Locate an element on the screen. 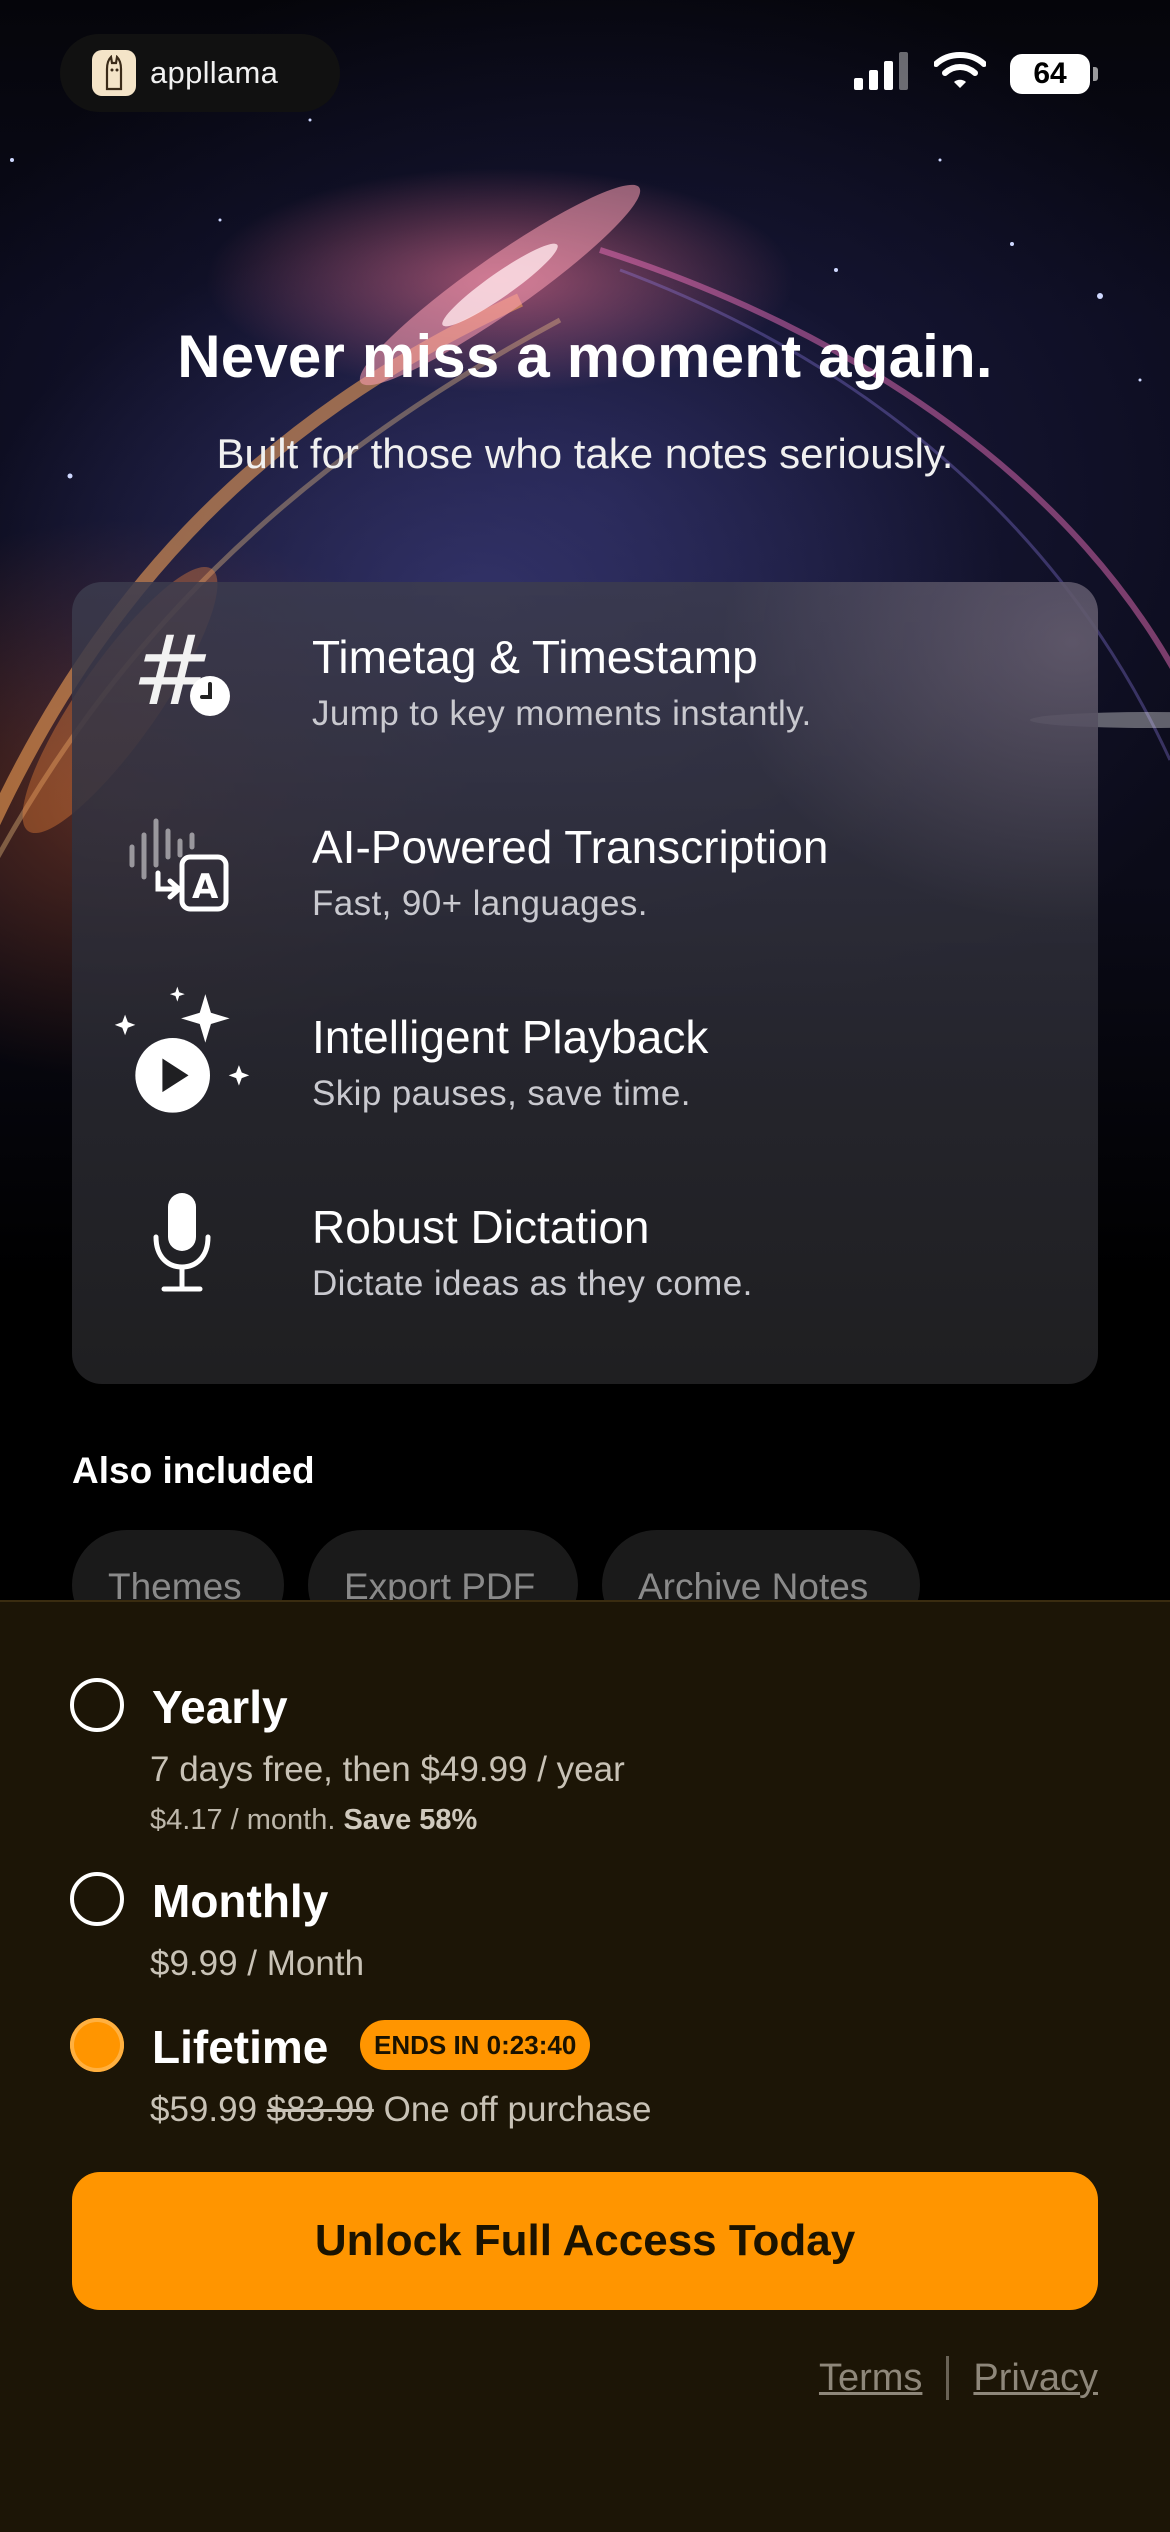 Image resolution: width=1170 pixels, height=2532 pixels. radio-yearly is located at coordinates (97, 1705).